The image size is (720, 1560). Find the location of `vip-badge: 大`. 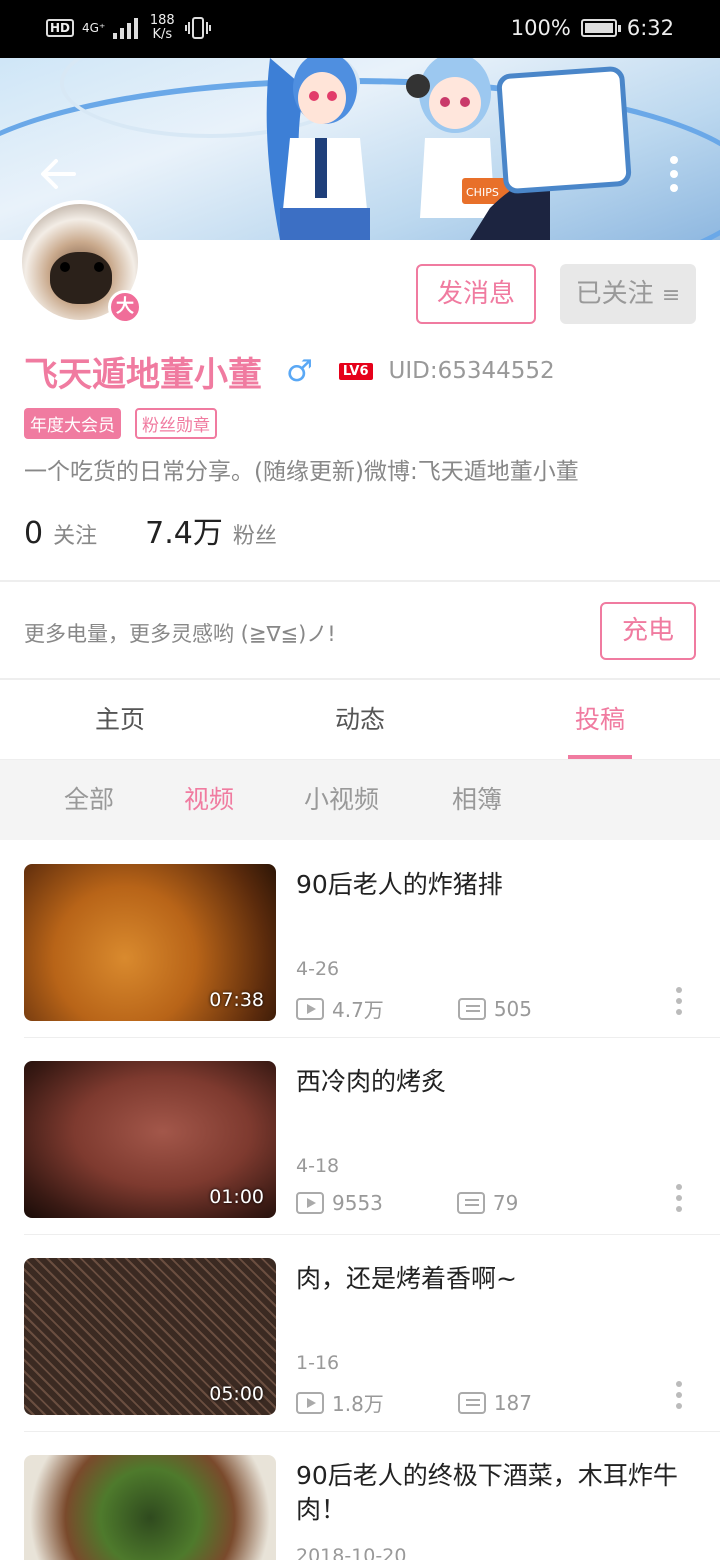

vip-badge: 大 is located at coordinates (125, 307).